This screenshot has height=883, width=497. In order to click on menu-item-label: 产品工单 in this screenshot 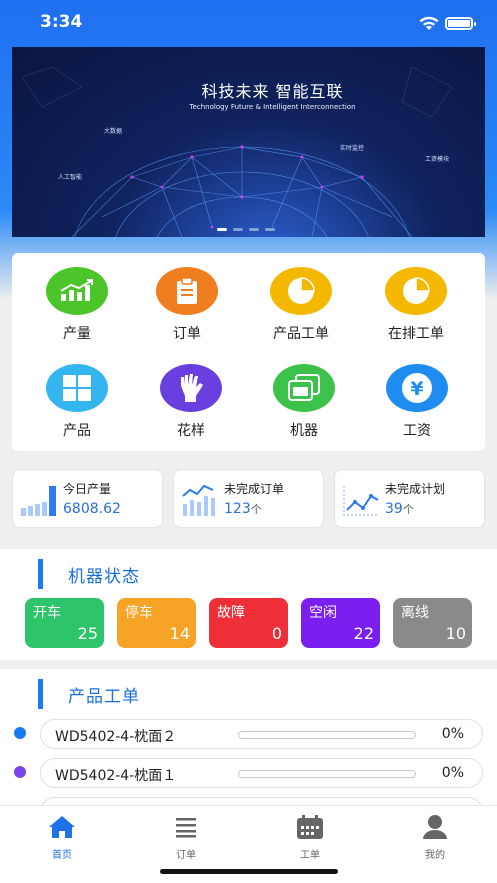, I will do `click(301, 334)`.